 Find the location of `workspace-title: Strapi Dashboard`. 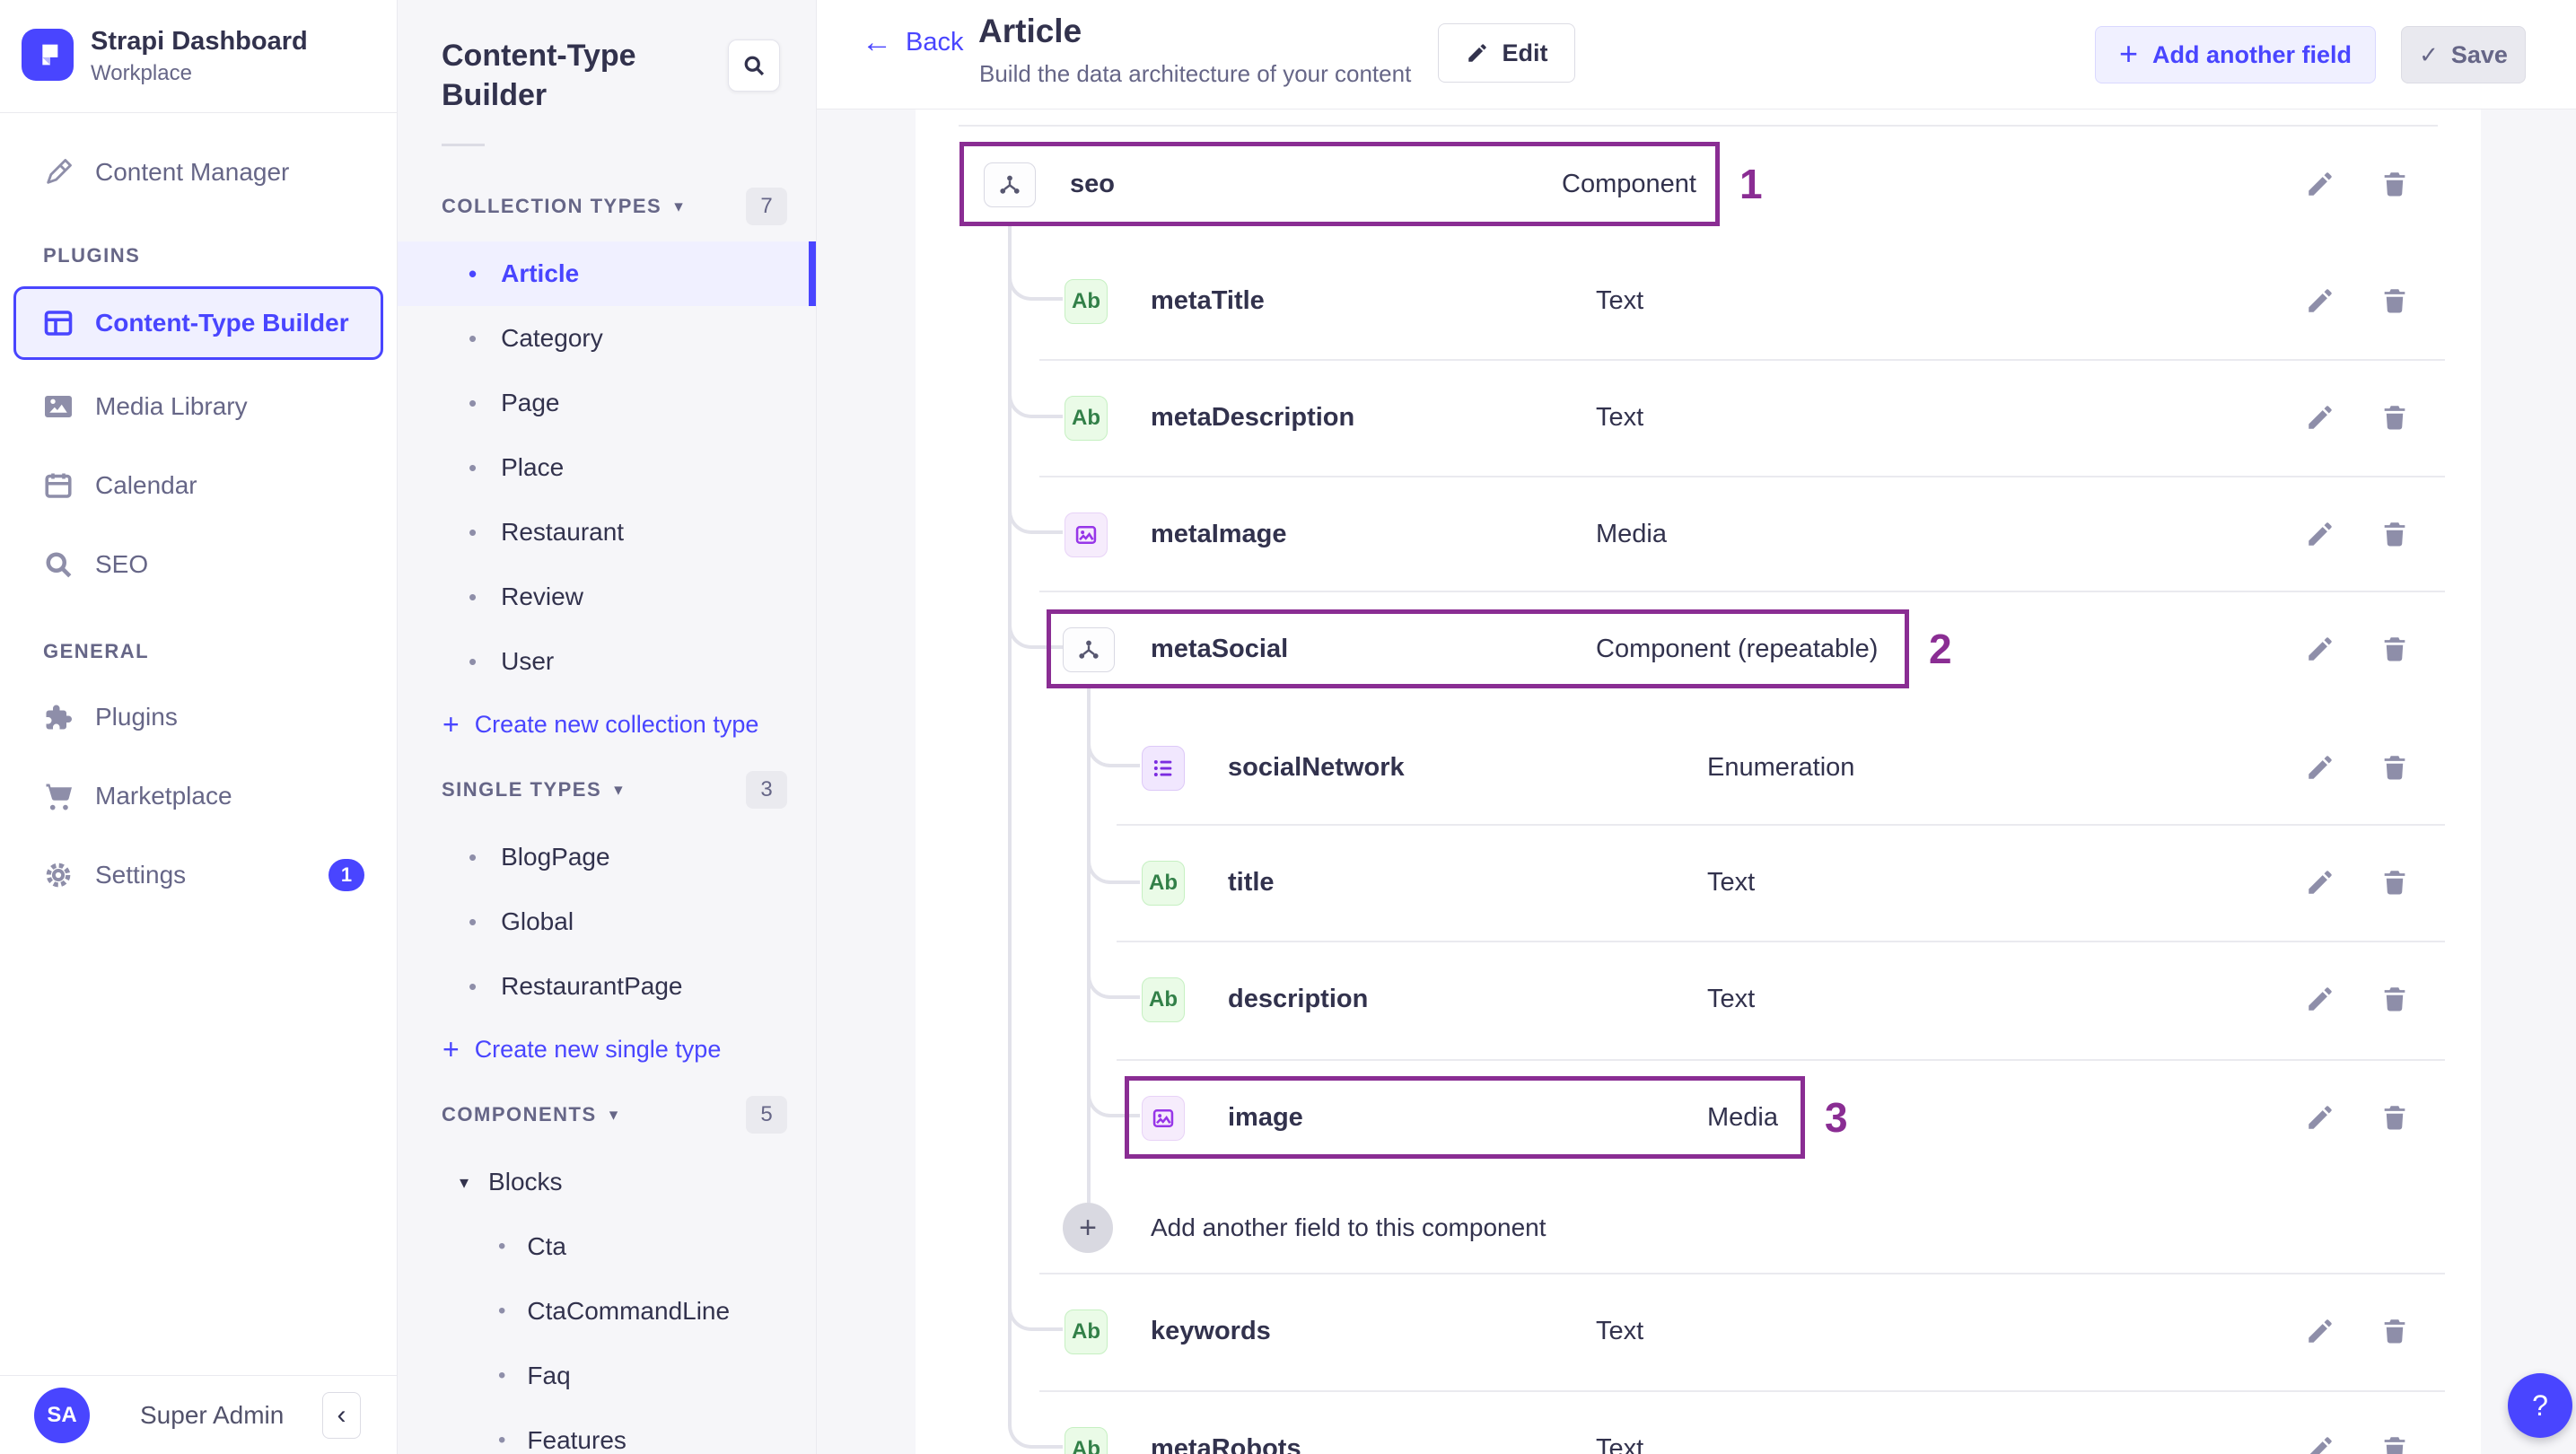

workspace-title: Strapi Dashboard is located at coordinates (199, 41).